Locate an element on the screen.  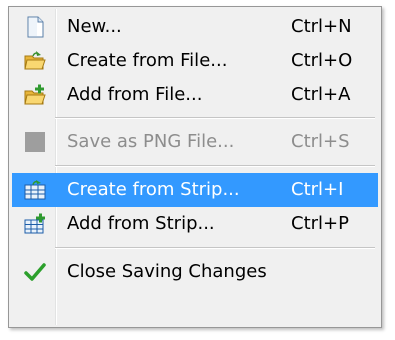
menu-item-shortcut: Ctrl+N is located at coordinates (321, 26).